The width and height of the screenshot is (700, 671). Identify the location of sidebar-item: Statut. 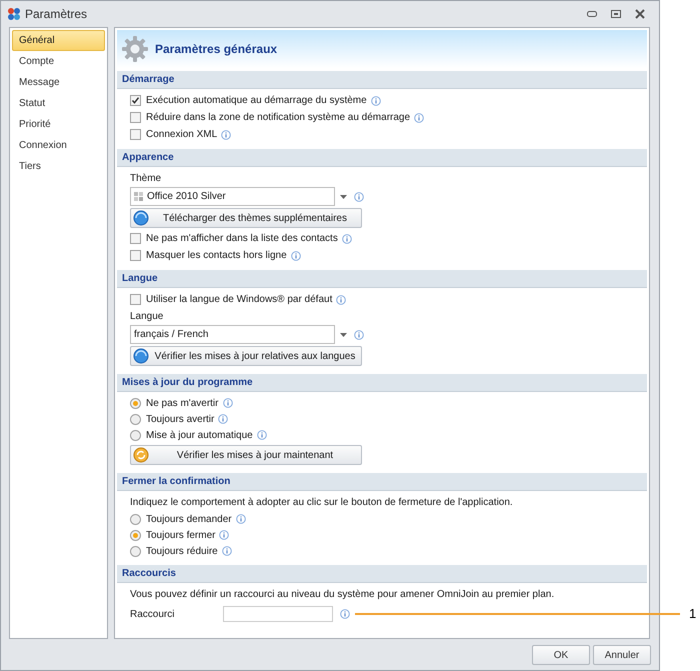
(58, 103).